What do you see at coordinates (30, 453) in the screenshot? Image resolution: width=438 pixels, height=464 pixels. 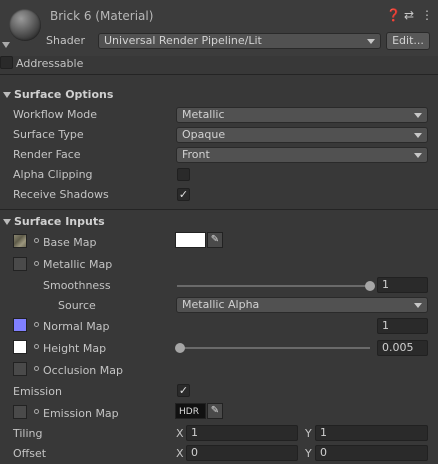 I see `offset-label: Offset` at bounding box center [30, 453].